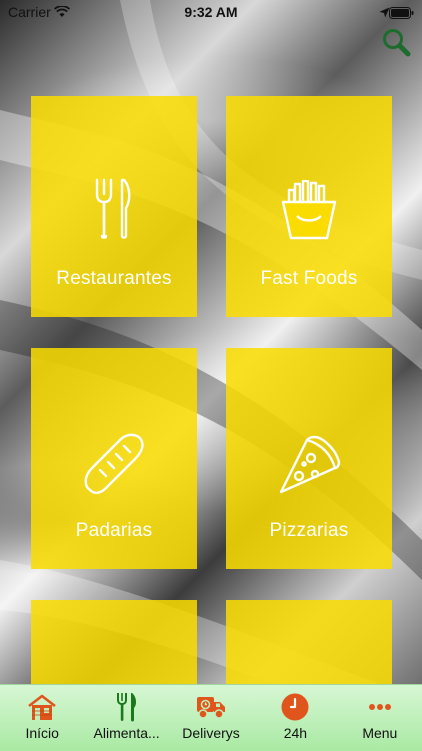 This screenshot has height=751, width=422. I want to click on pizza-slice-icon, so click(309, 466).